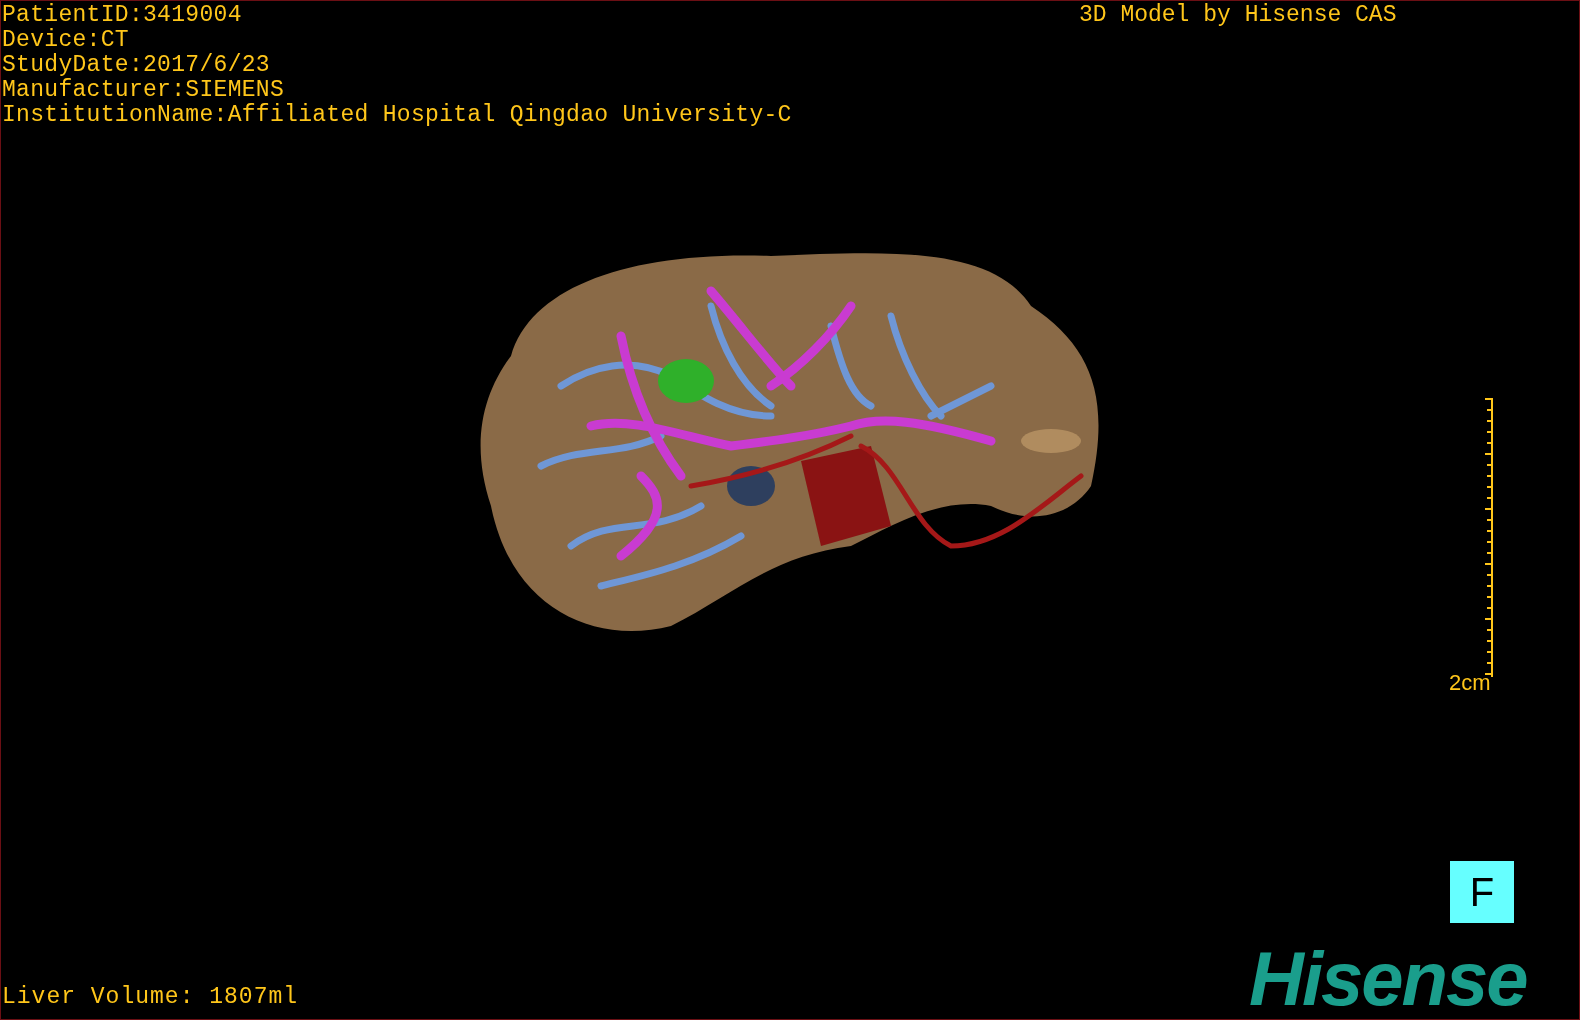 This screenshot has height=1020, width=1580. I want to click on study-info-line: StudyDate:2017/6/23, so click(136, 65).